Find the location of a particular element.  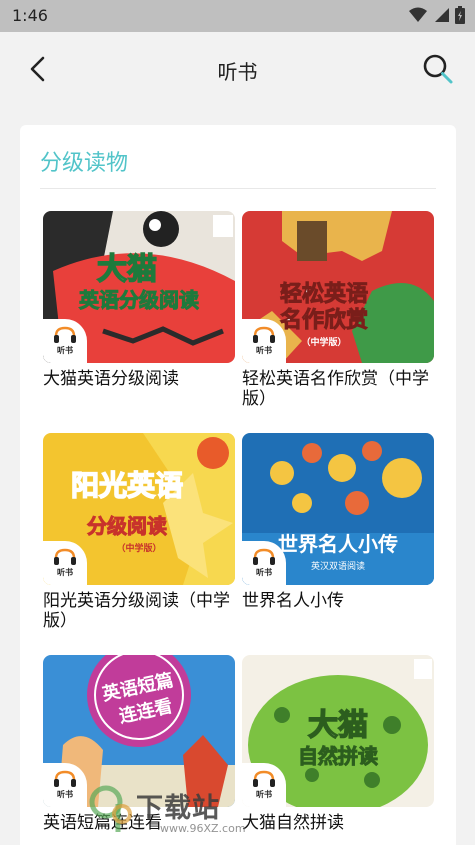

book-cover: 阳光英语 分级阅读 （中学版） 听书 is located at coordinates (139, 509).